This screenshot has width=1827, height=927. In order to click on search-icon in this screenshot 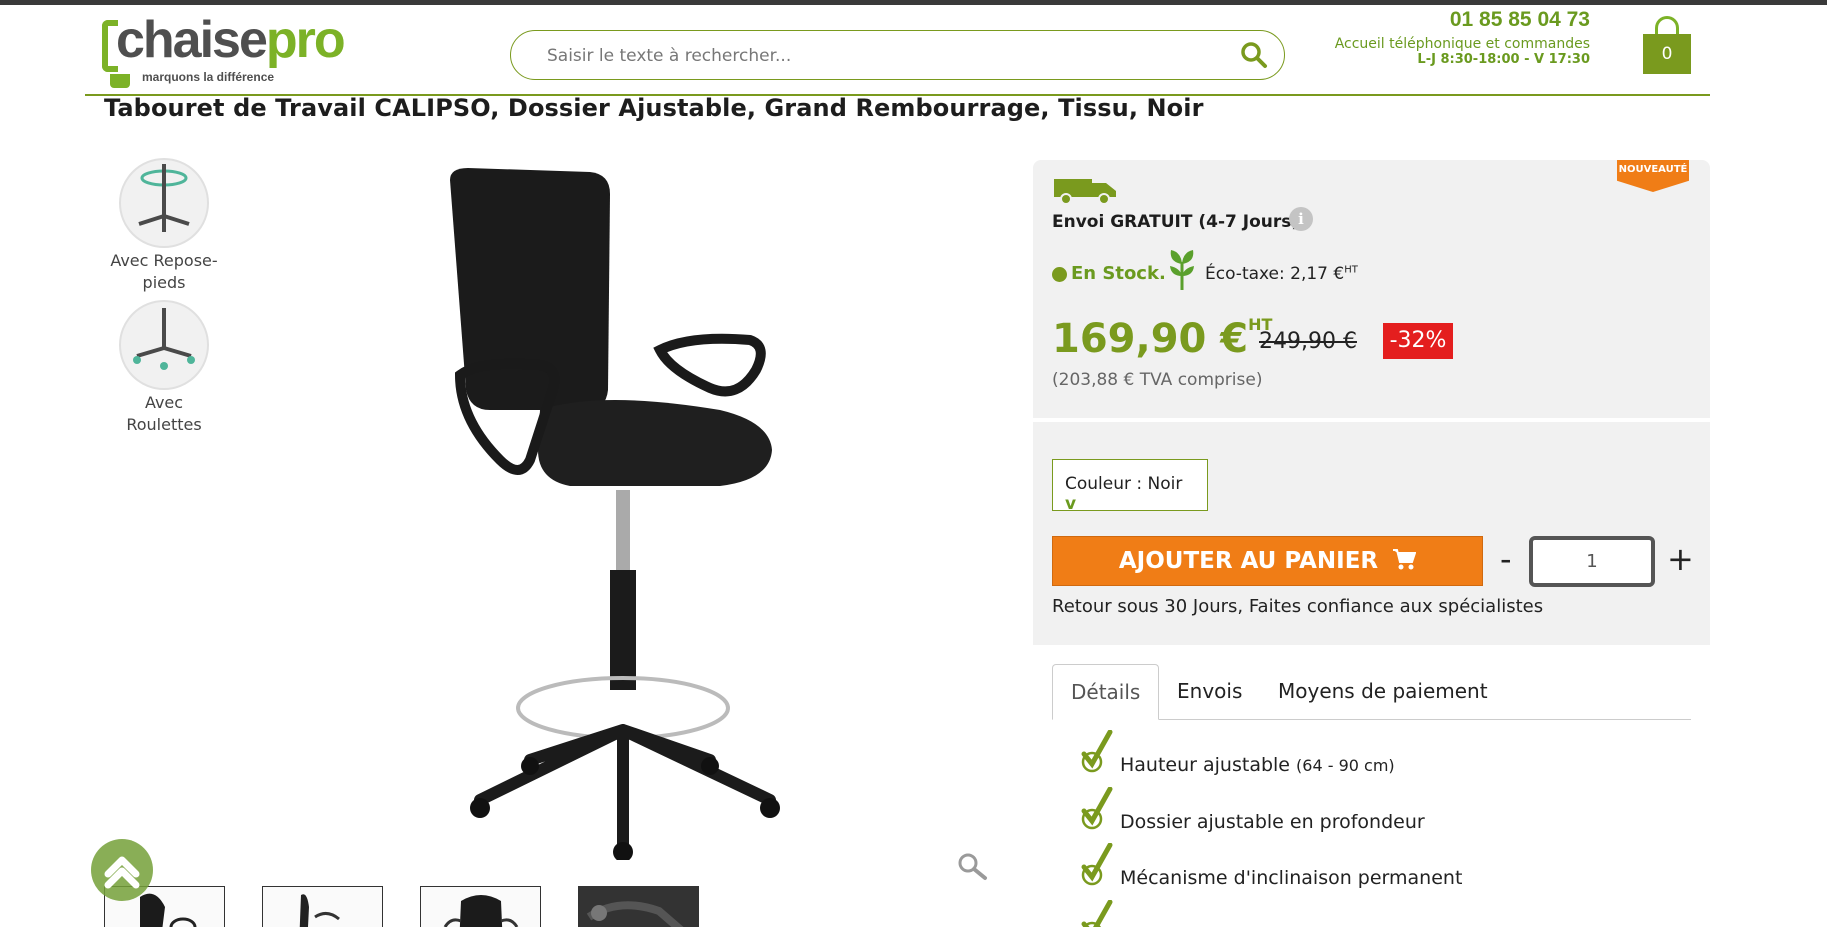, I will do `click(1254, 55)`.